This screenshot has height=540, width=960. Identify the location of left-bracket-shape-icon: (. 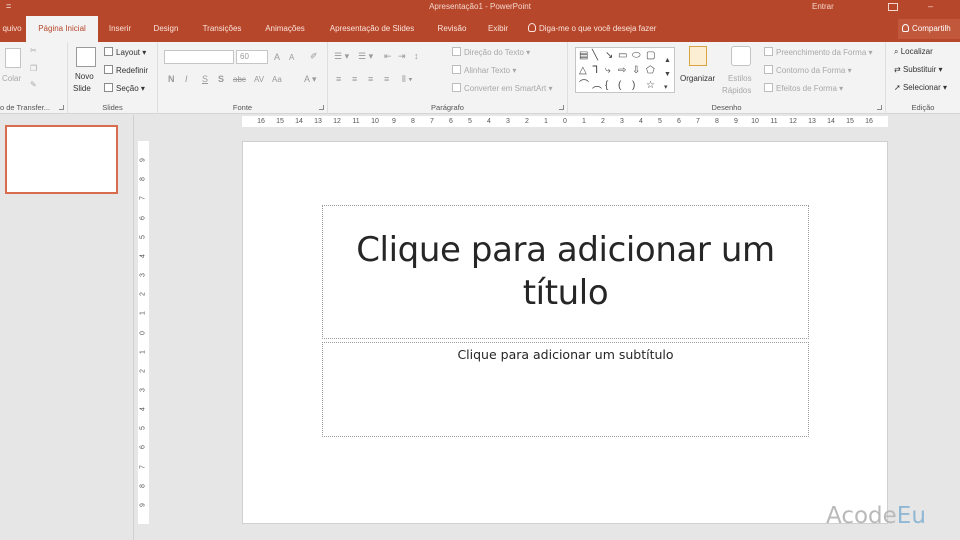
(619, 86).